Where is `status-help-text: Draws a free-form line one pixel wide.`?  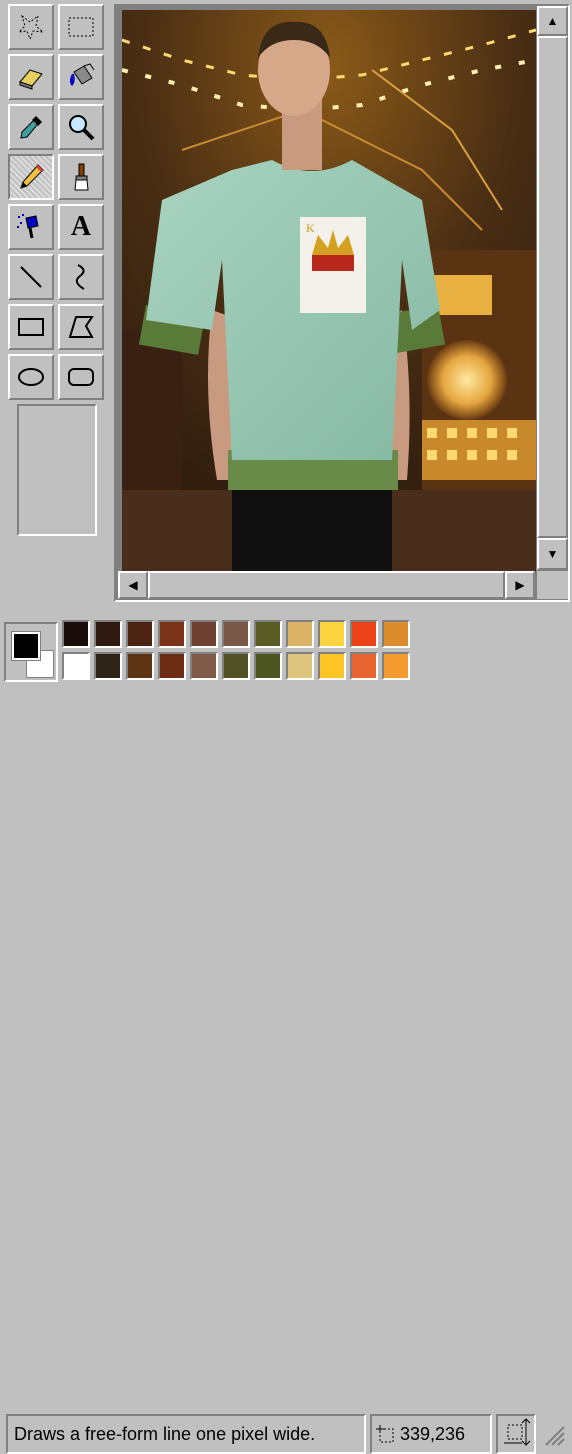 status-help-text: Draws a free-form line one pixel wide. is located at coordinates (186, 1434).